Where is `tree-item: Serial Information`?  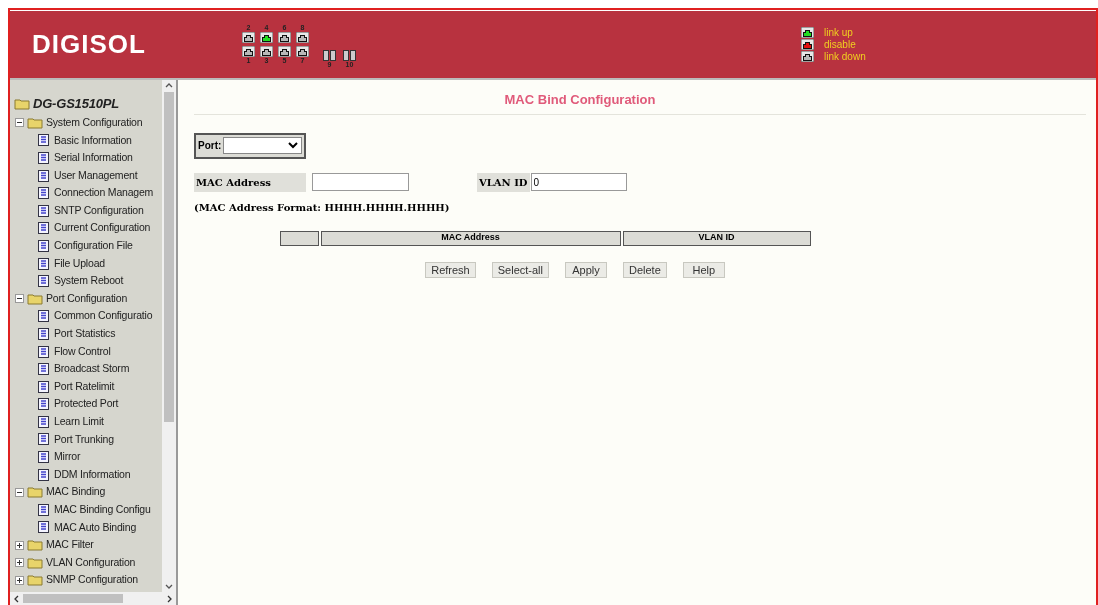
tree-item: Serial Information is located at coordinates (93, 158).